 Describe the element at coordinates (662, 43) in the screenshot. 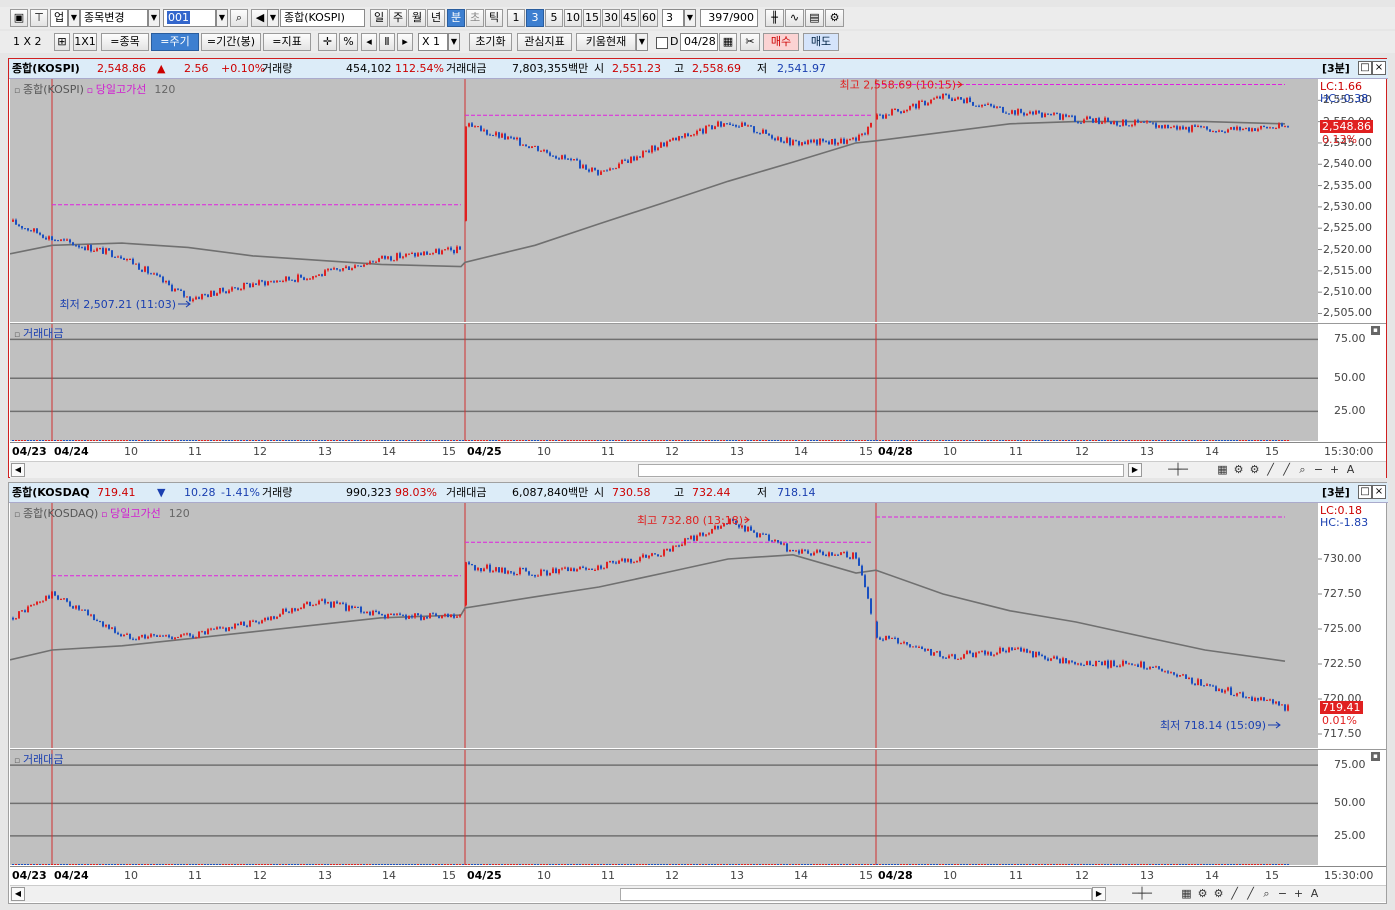

I see `date-checkbox` at that location.